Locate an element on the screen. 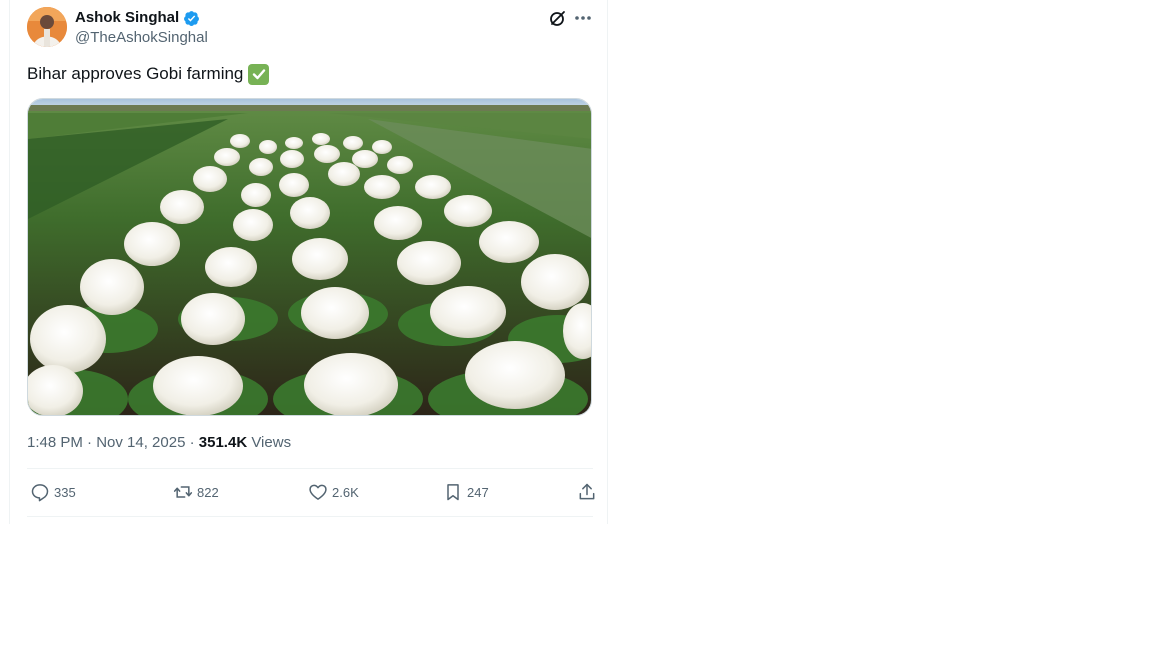 This screenshot has height=648, width=1152. avatar is located at coordinates (47, 27).